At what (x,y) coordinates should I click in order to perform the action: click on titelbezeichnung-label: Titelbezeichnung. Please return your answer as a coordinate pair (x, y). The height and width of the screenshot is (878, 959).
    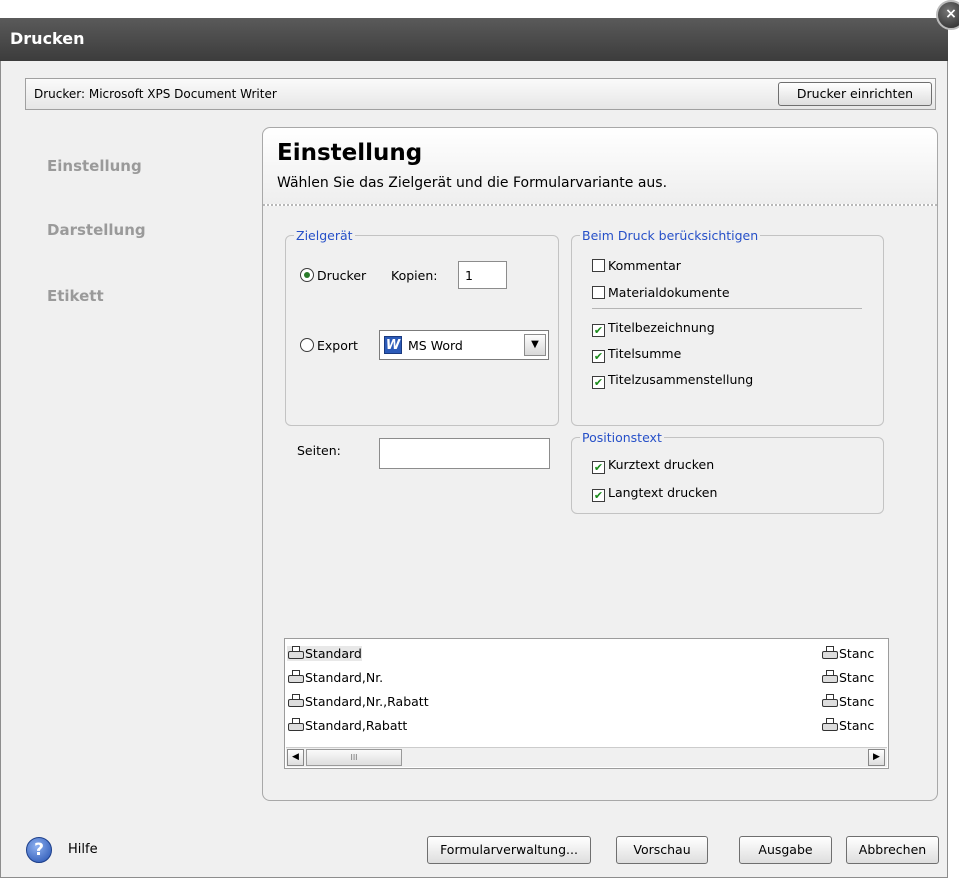
    Looking at the image, I should click on (661, 327).